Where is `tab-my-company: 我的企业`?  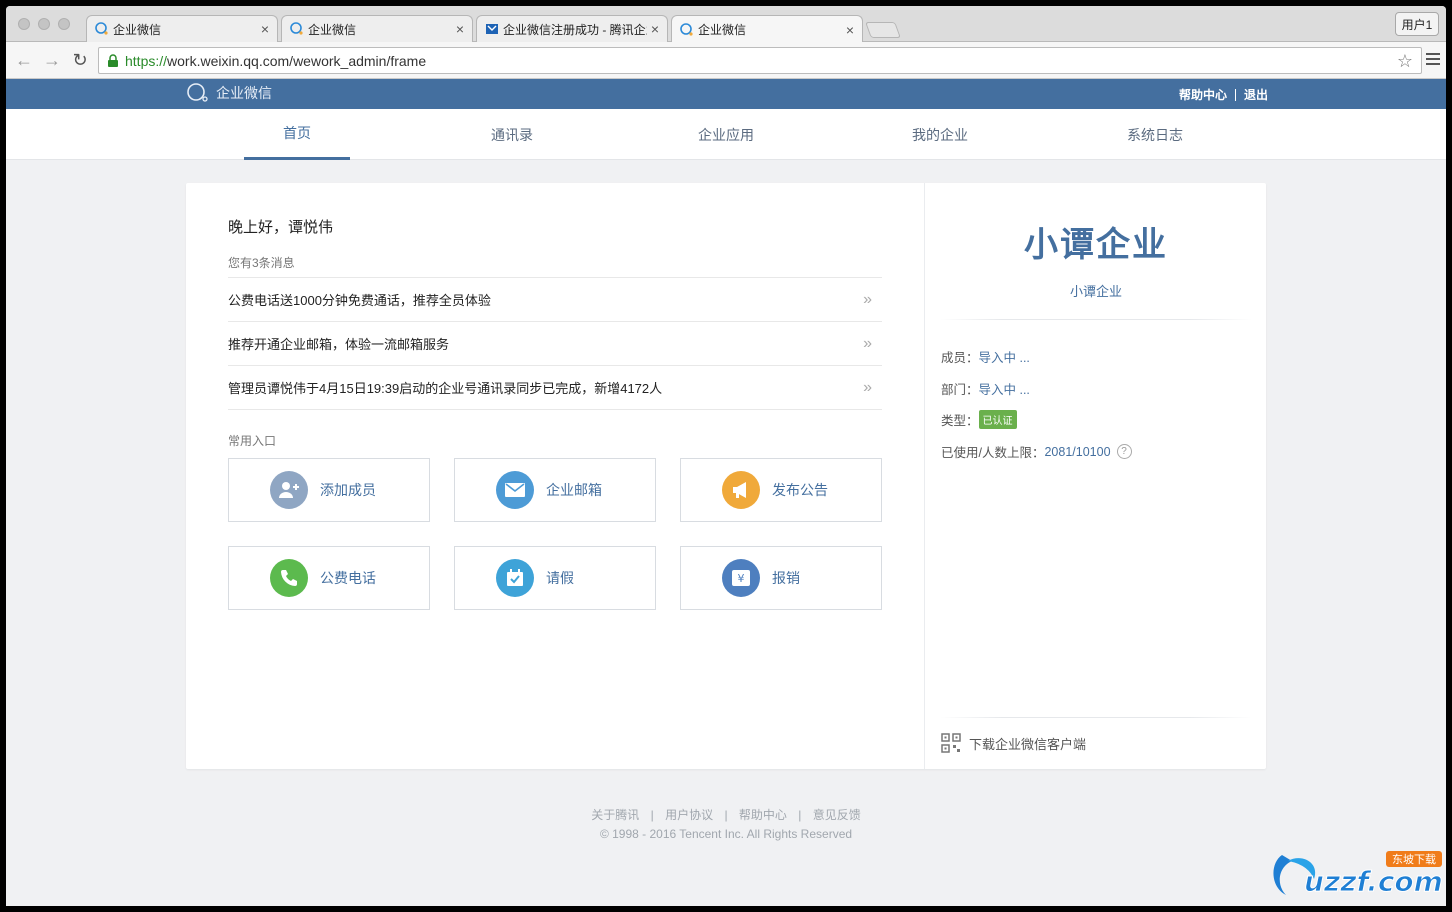
tab-my-company: 我的企业 is located at coordinates (940, 134).